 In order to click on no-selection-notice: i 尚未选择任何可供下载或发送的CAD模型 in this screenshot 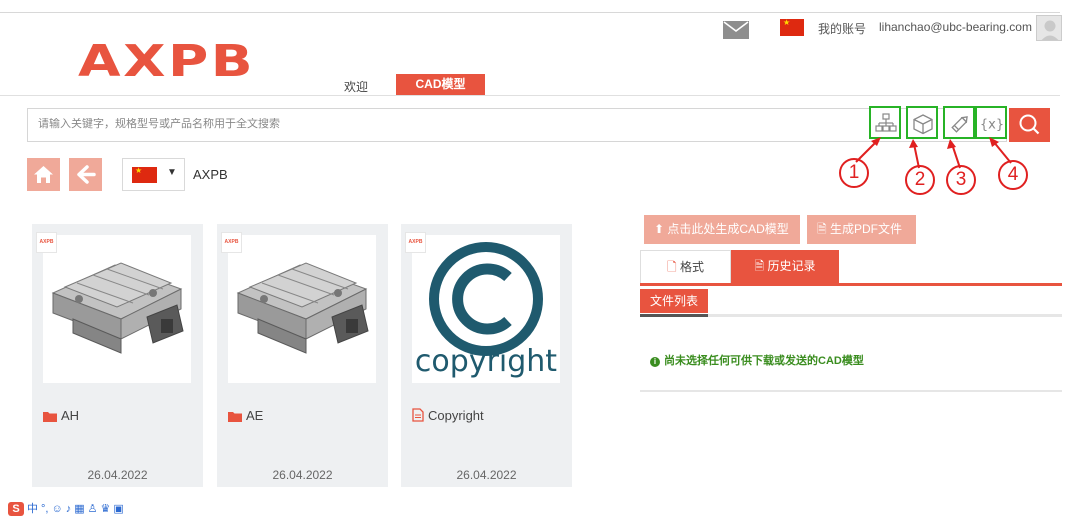, I will do `click(757, 360)`.